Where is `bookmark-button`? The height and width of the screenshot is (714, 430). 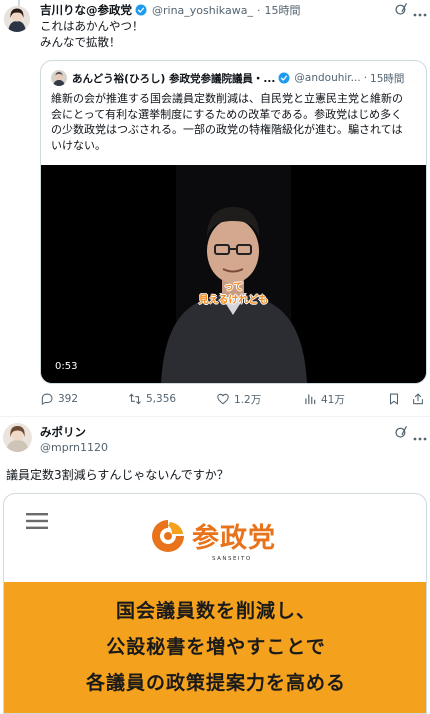 bookmark-button is located at coordinates (394, 399).